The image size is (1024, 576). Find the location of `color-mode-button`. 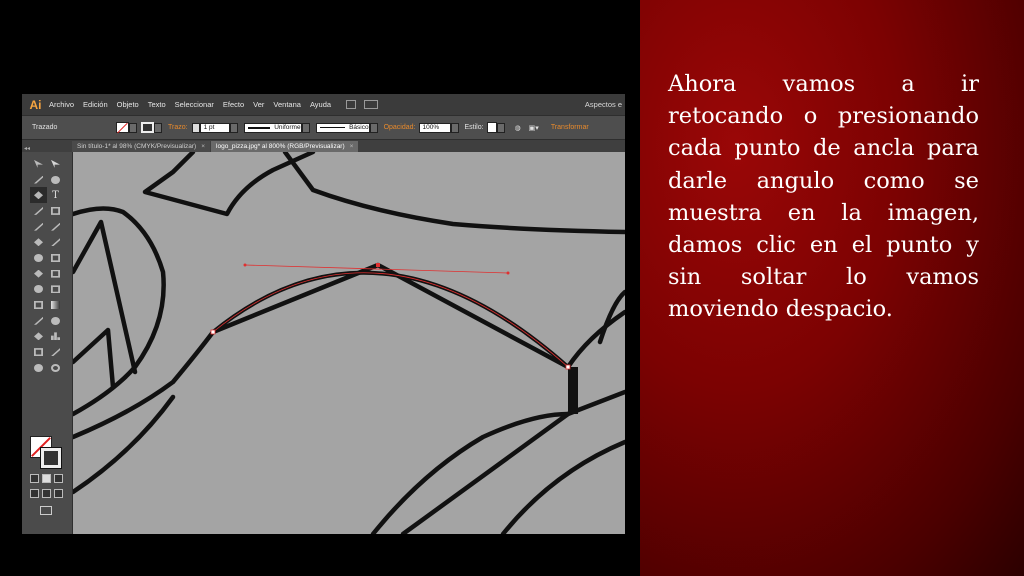

color-mode-button is located at coordinates (34, 478).